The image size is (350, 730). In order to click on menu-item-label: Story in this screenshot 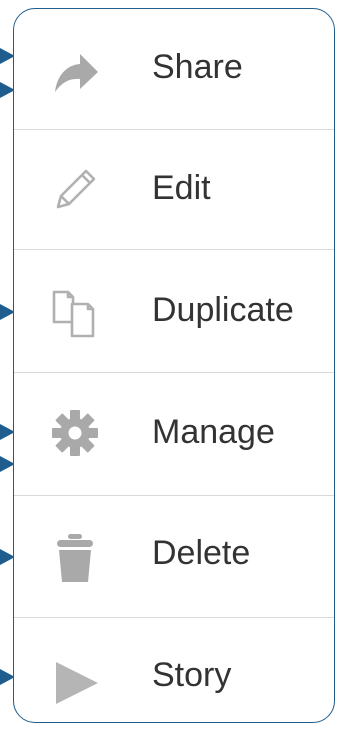, I will do `click(192, 675)`.